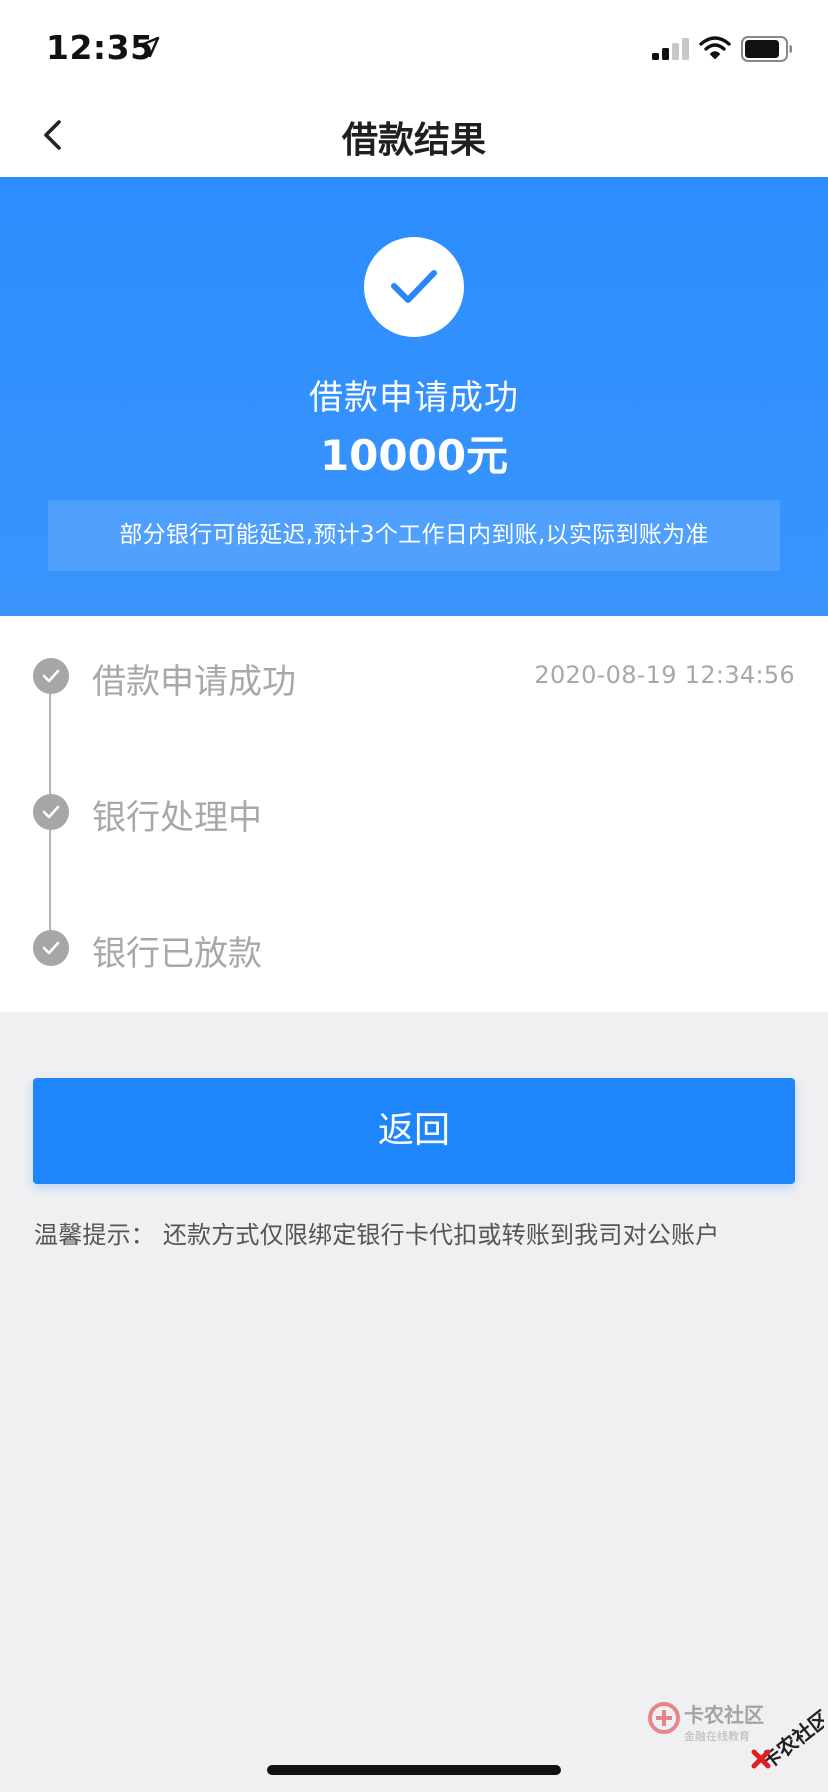  What do you see at coordinates (177, 818) in the screenshot?
I see `step-label: 银行处理中` at bounding box center [177, 818].